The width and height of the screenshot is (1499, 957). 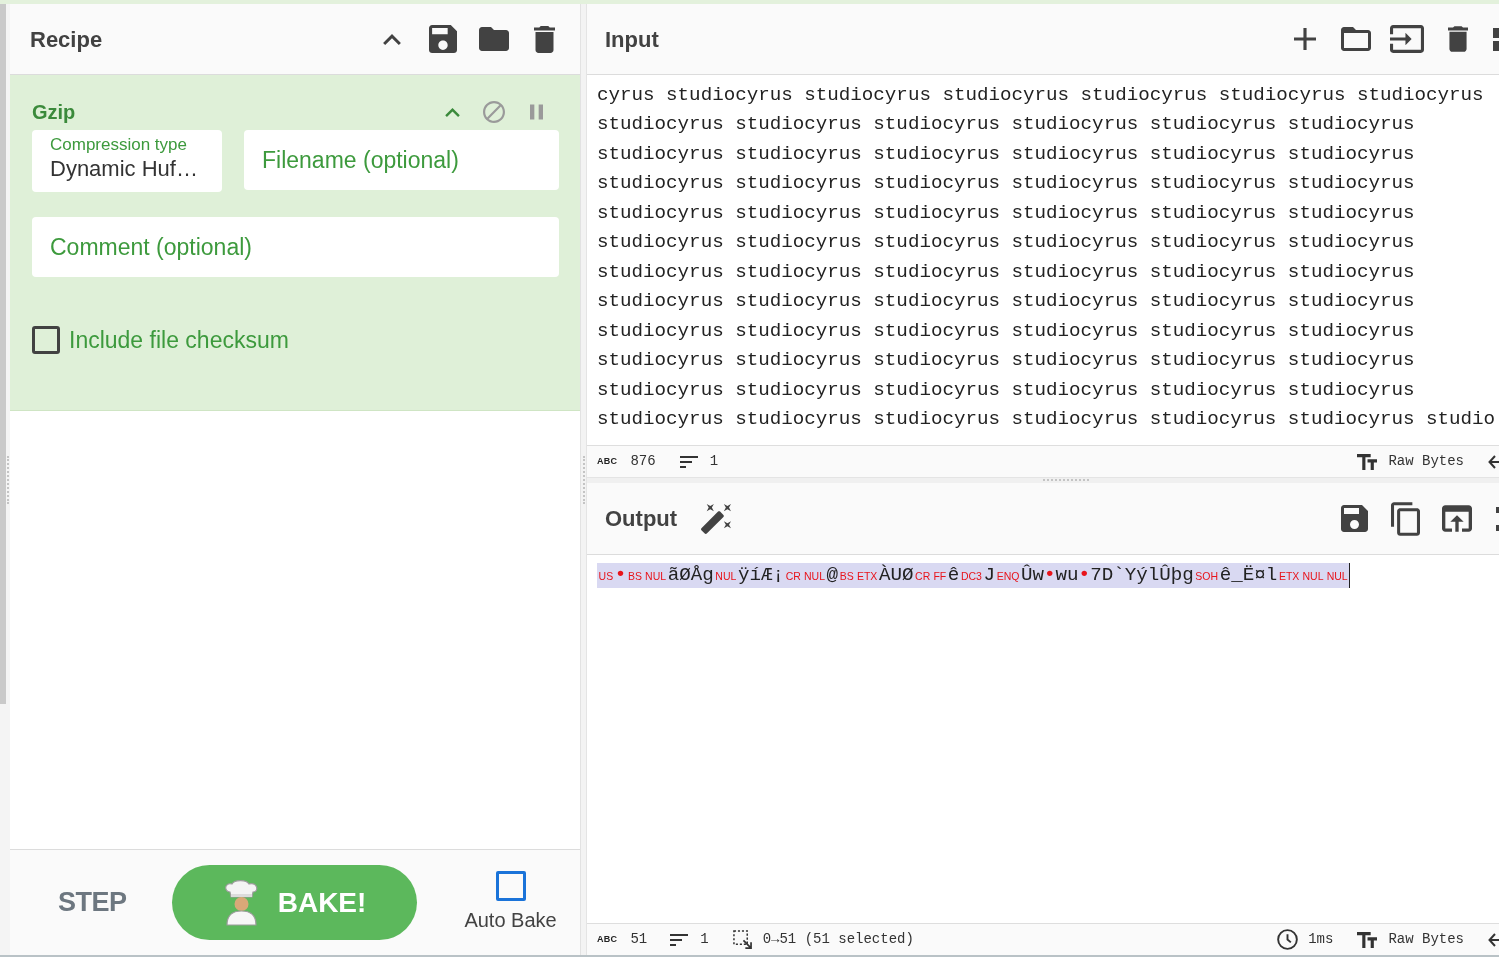 I want to click on selection-range: 0→51 (51 selected), so click(x=838, y=939).